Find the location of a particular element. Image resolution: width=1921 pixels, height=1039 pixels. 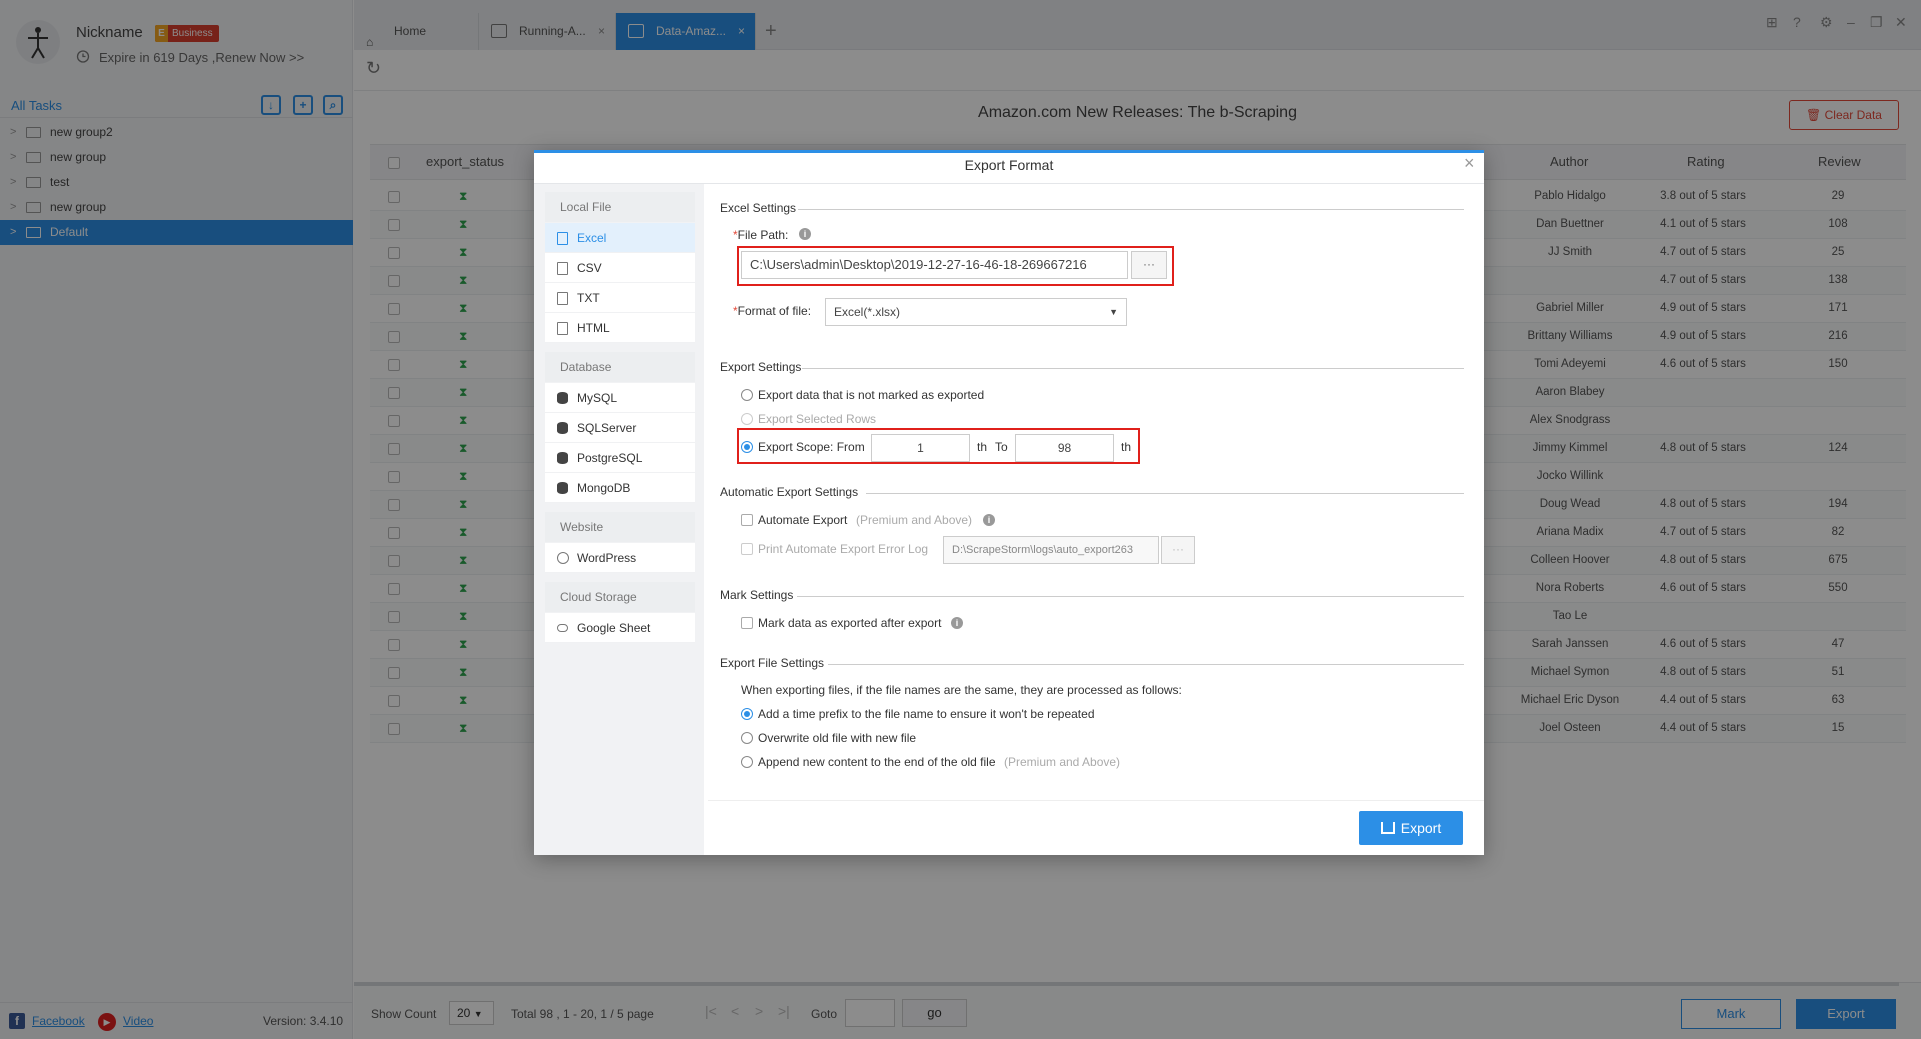

export-settings-title: Export Settings is located at coordinates (761, 367).